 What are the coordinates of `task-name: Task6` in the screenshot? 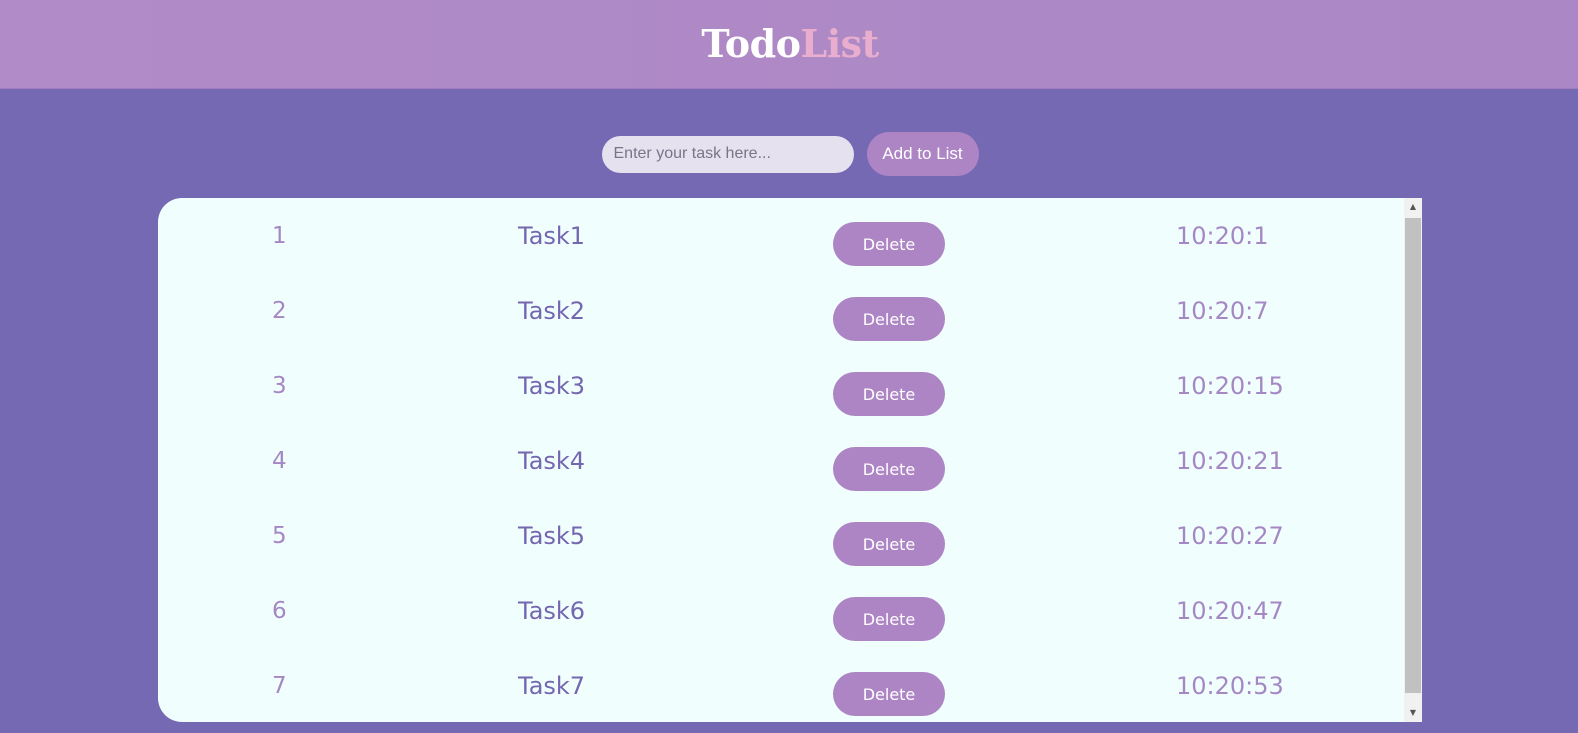 It's located at (552, 611).